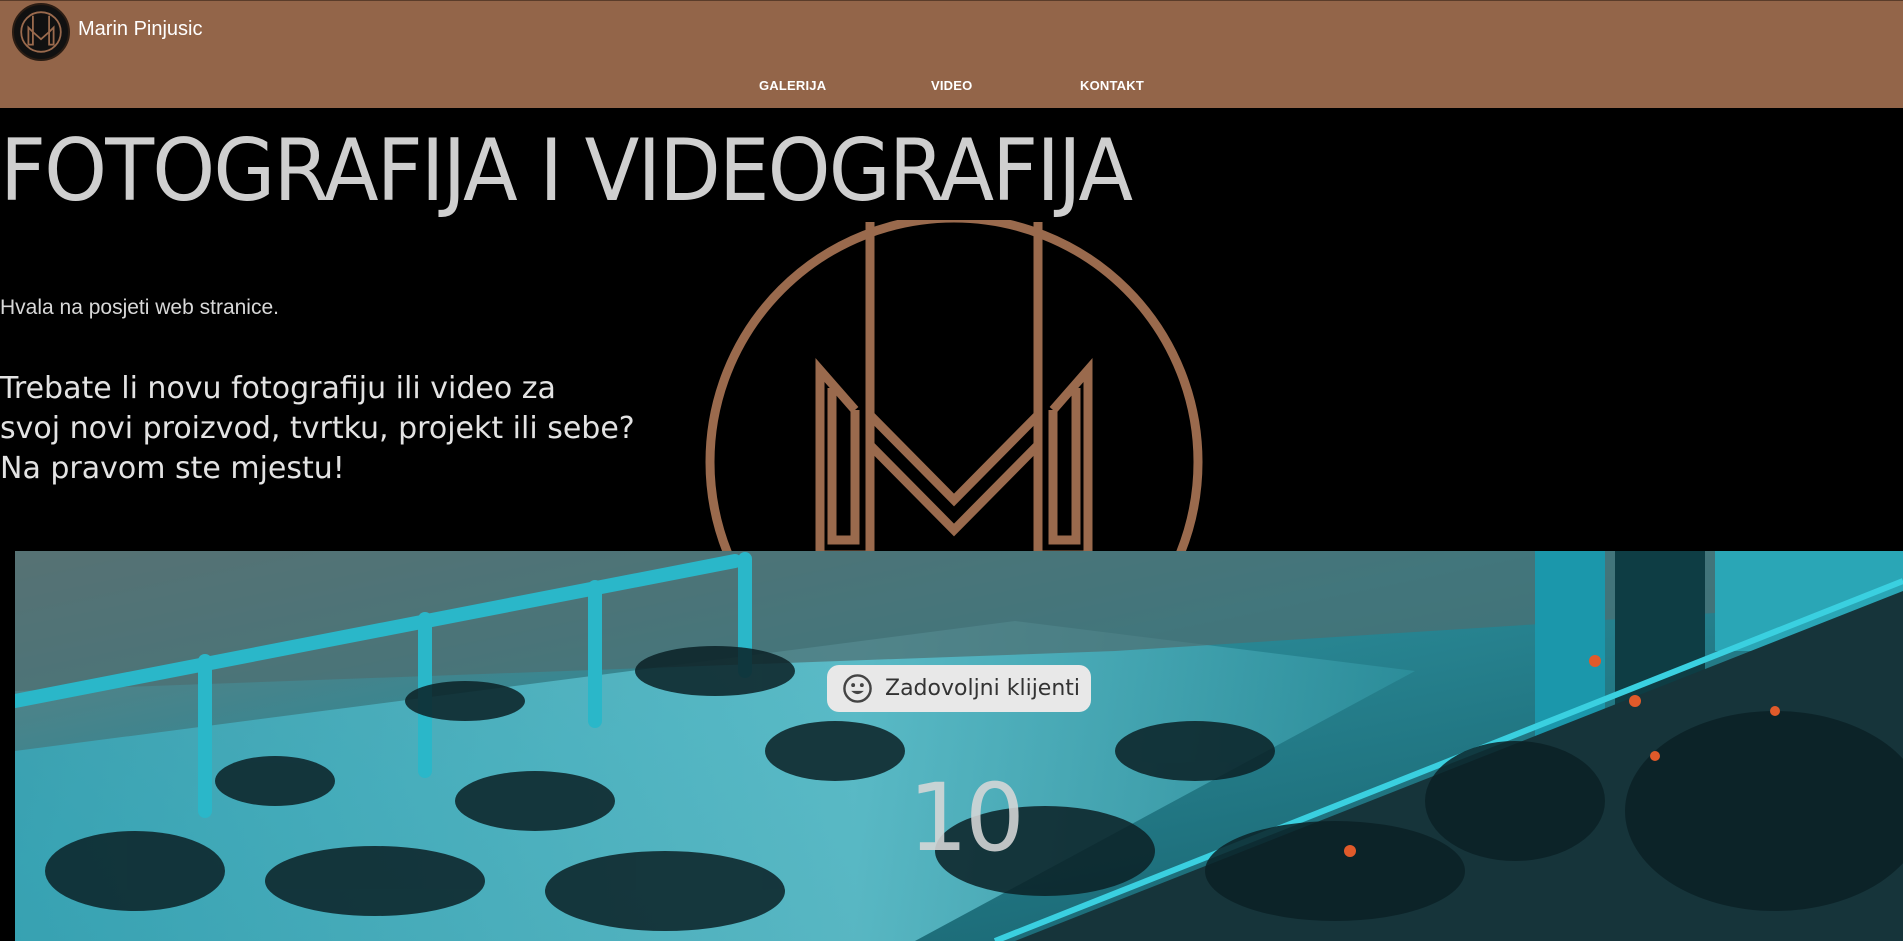  What do you see at coordinates (140, 29) in the screenshot?
I see `site-name: Marin Pinjusic` at bounding box center [140, 29].